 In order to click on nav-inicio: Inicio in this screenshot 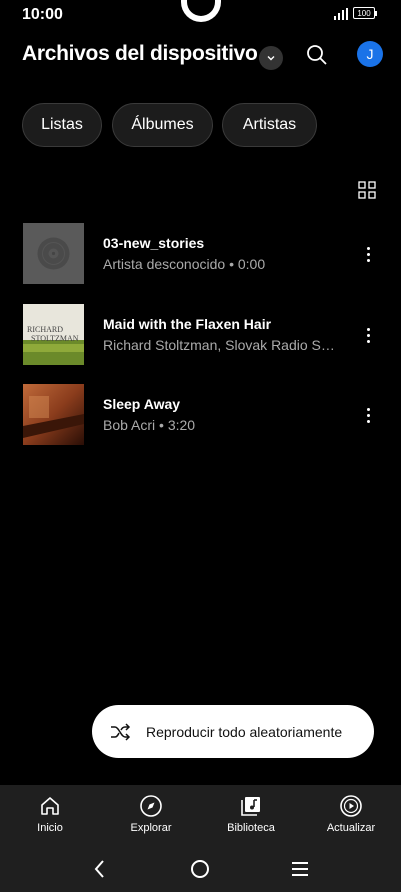, I will do `click(50, 815)`.